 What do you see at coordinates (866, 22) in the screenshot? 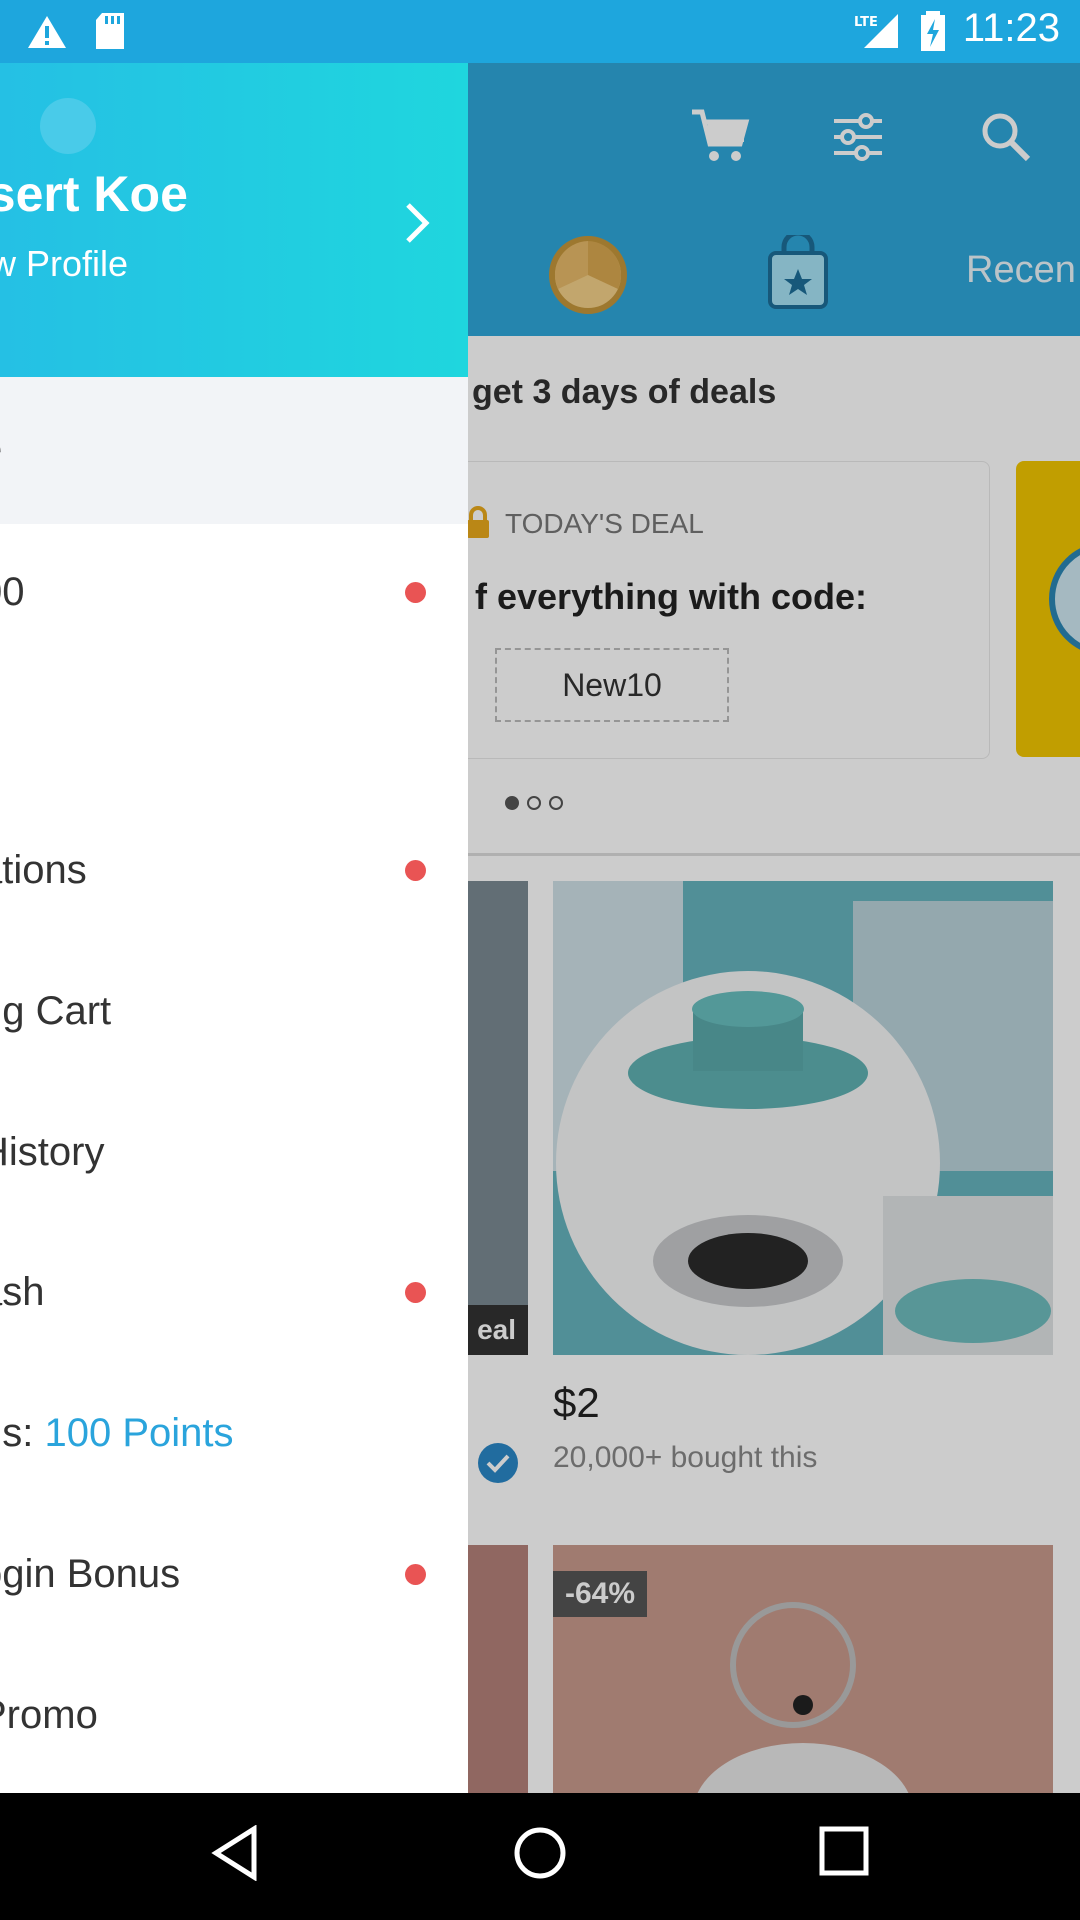
I see `svg-text: LTE` at bounding box center [866, 22].